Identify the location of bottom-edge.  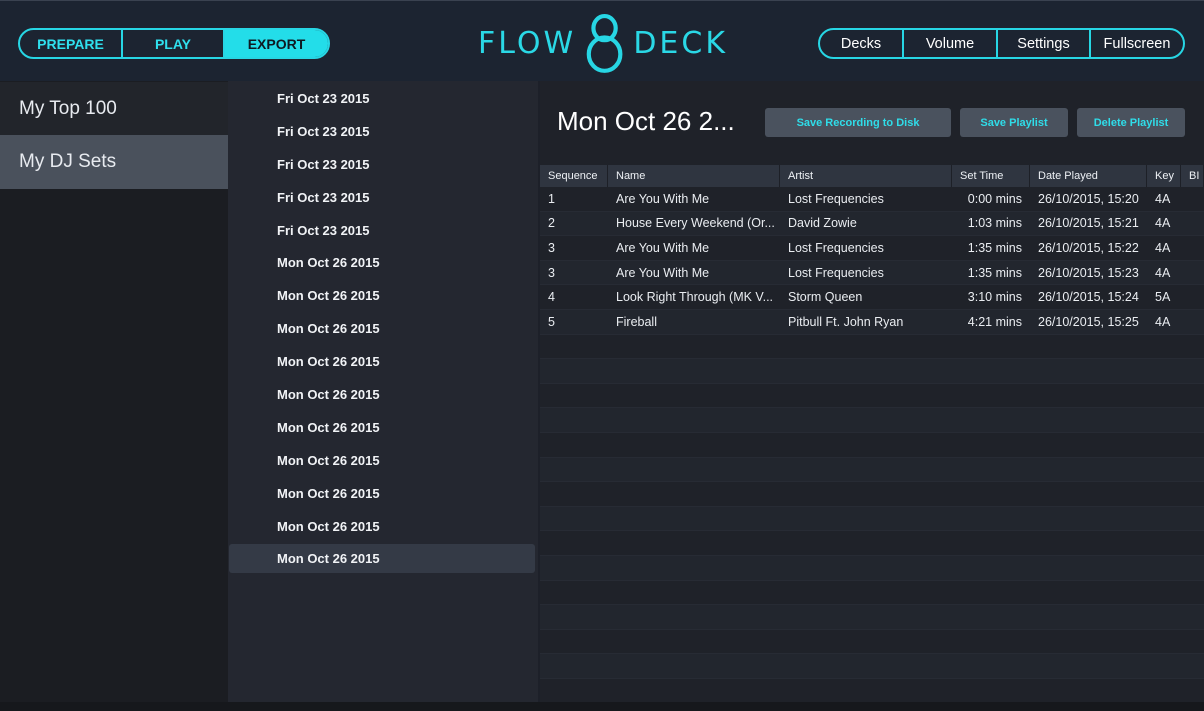
(602, 706).